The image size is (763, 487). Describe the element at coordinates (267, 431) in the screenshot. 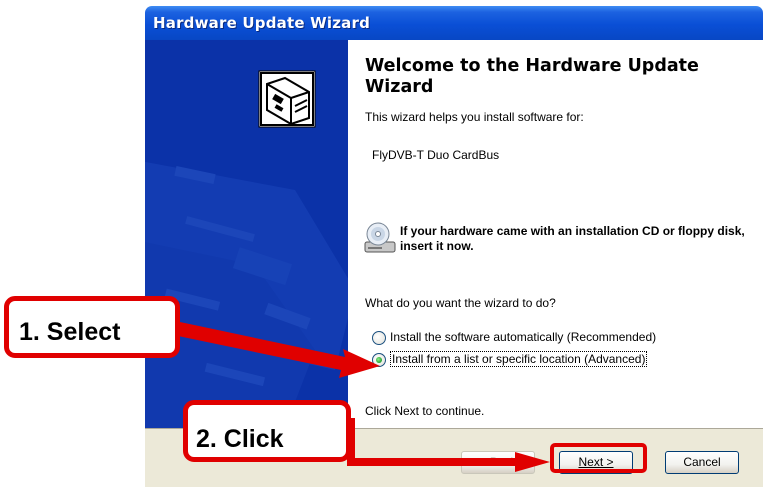

I see `callout-click: 2. Click` at that location.